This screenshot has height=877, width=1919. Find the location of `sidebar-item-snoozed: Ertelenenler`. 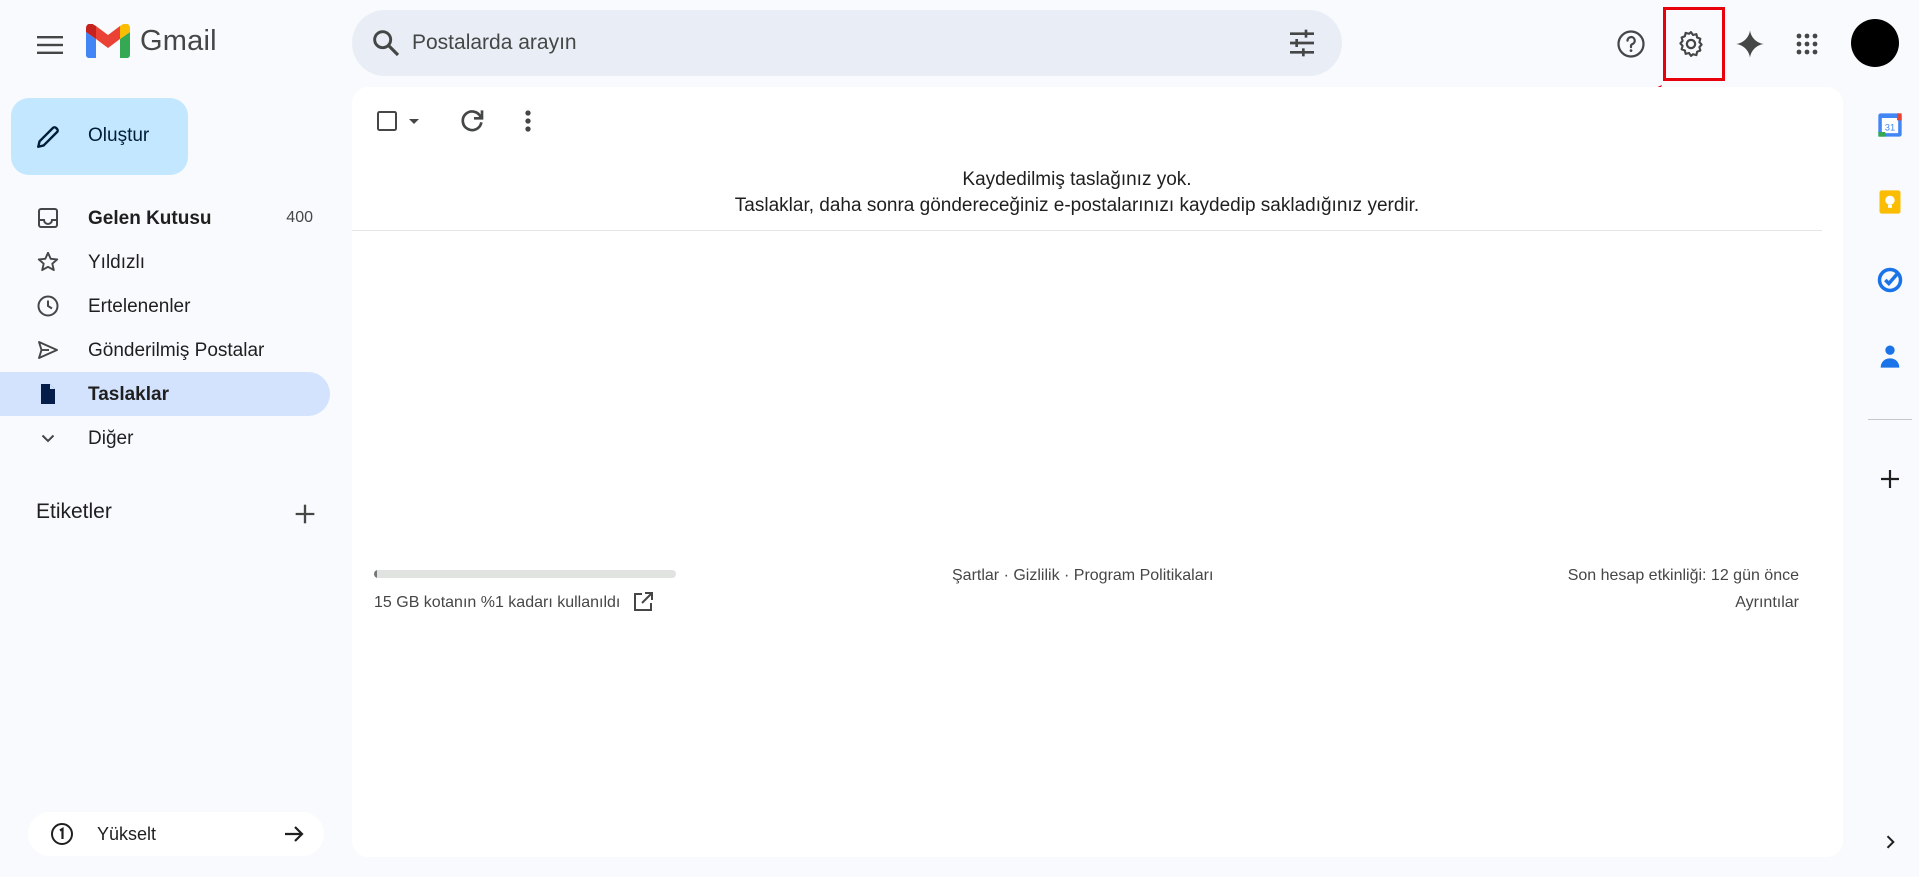

sidebar-item-snoozed: Ertelenenler is located at coordinates (165, 306).